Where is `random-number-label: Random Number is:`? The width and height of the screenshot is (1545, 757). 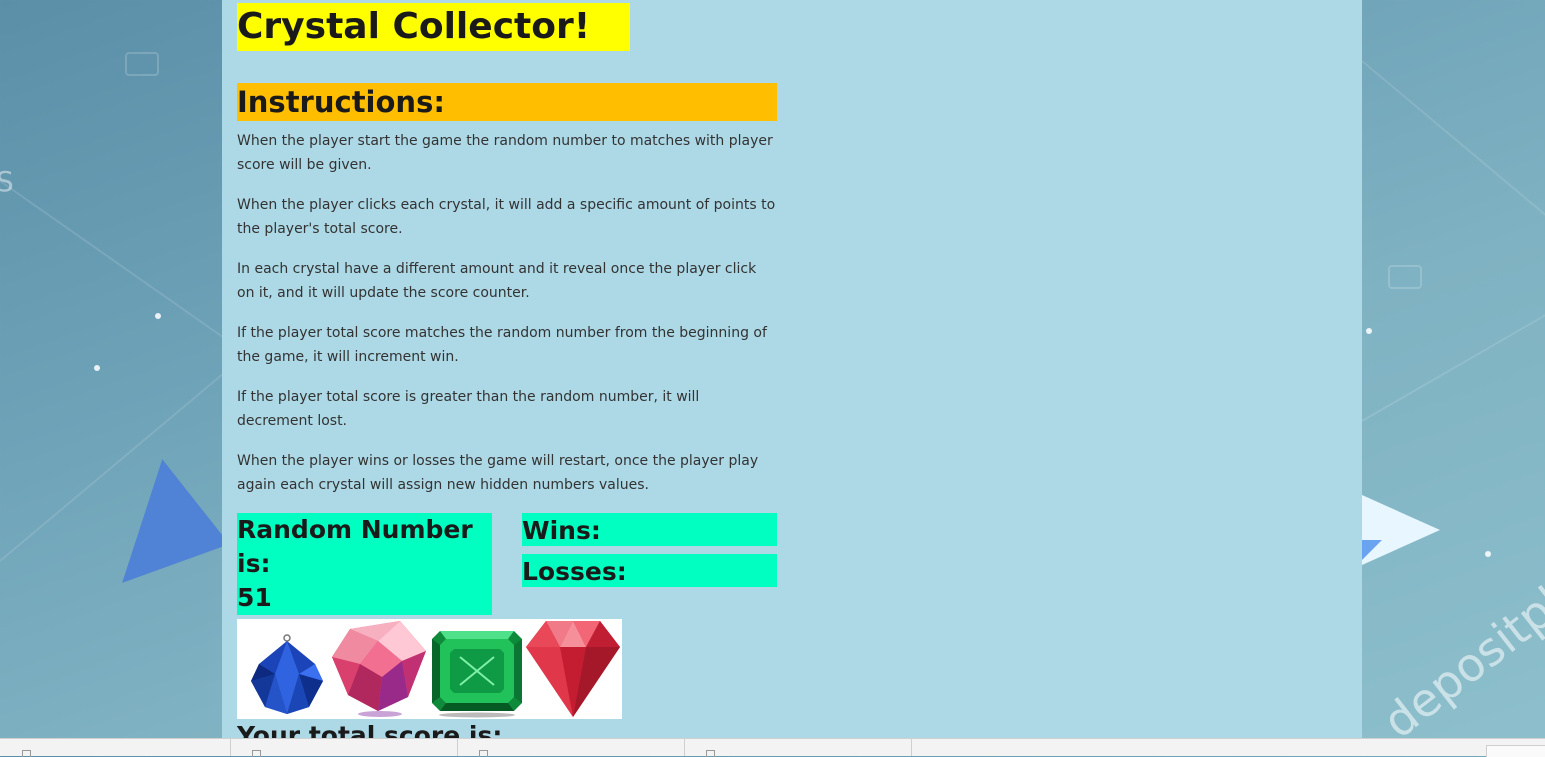
random-number-label: Random Number is: is located at coordinates (355, 546).